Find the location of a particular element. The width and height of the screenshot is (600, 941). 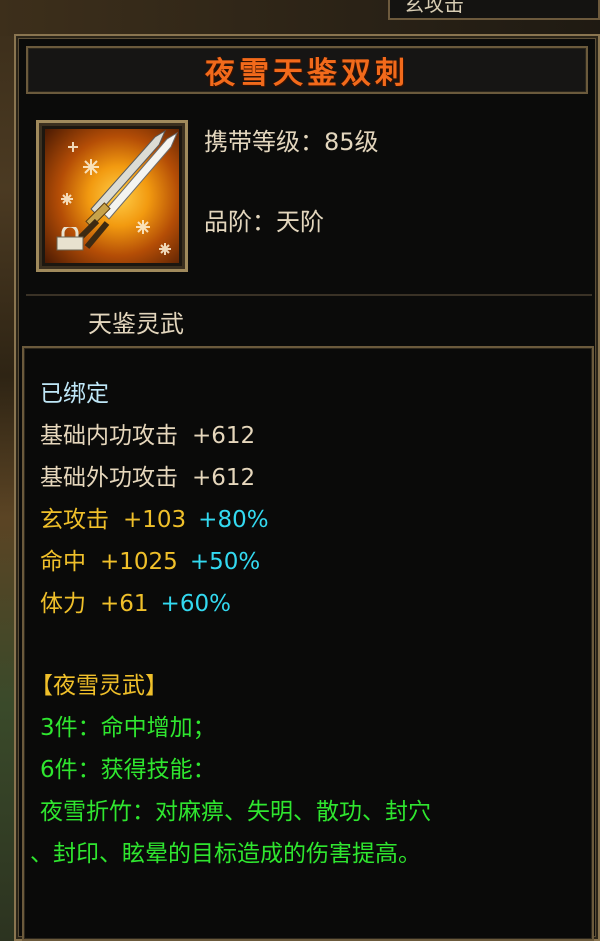

stat-name: 基础外功攻击 is located at coordinates (109, 478).